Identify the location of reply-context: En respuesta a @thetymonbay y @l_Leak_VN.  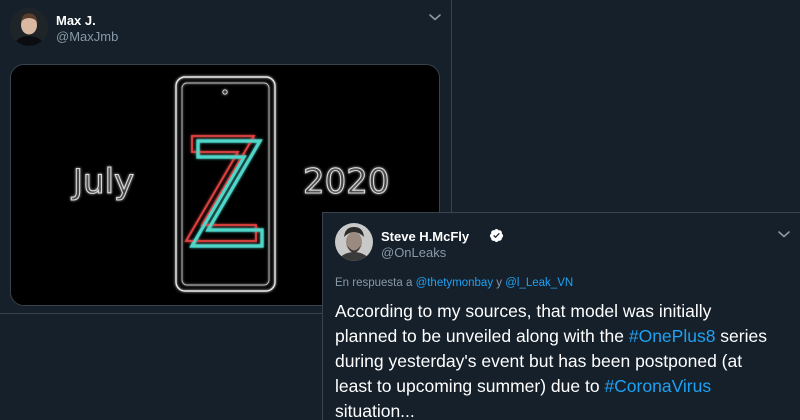
(454, 283).